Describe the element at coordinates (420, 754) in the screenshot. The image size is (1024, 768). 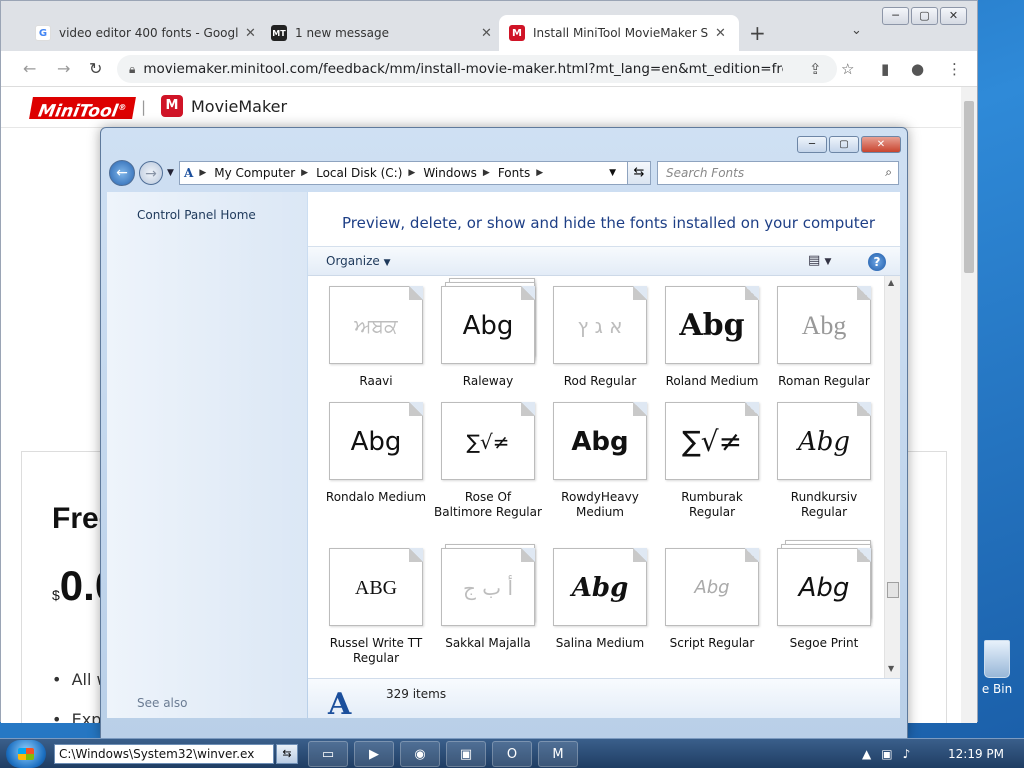
I see `chrome-taskbar-icon: ◉` at that location.